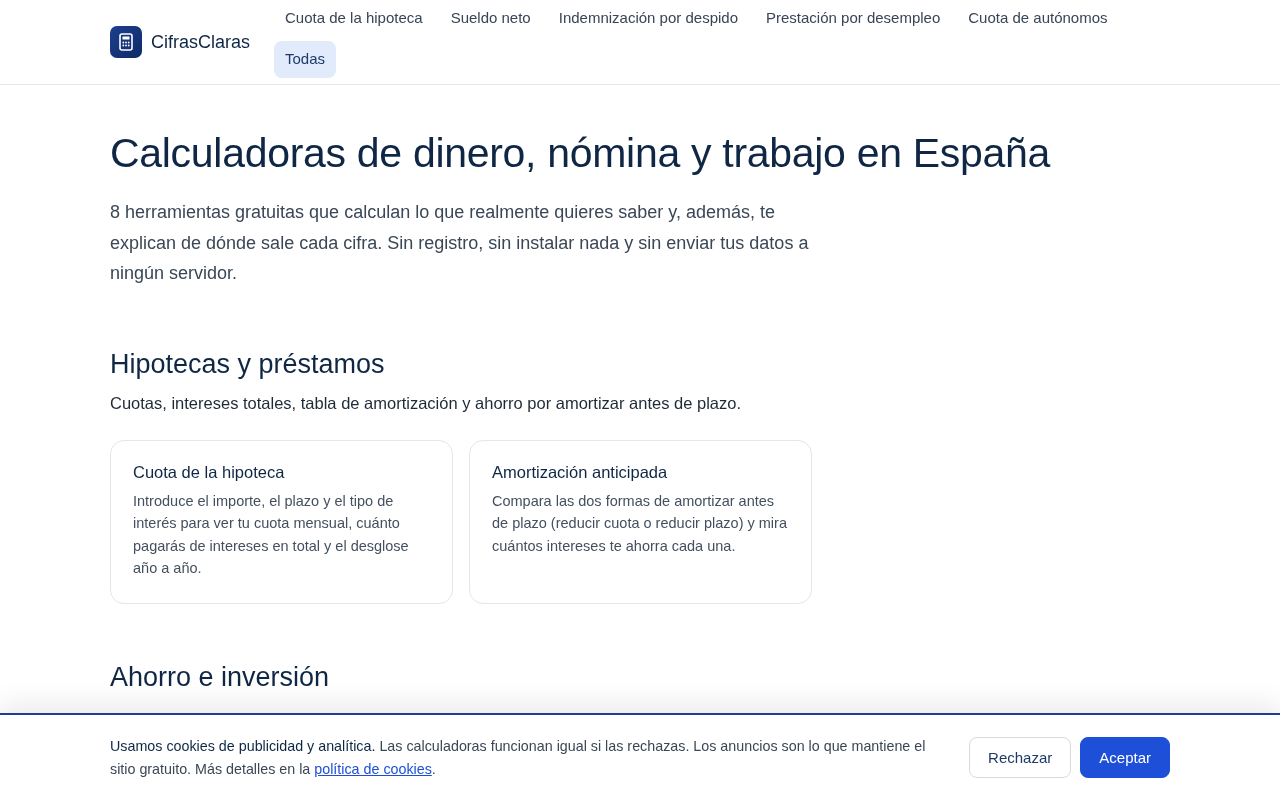 The width and height of the screenshot is (1280, 800). What do you see at coordinates (281, 472) in the screenshot?
I see `card-title: Cuota de la hipoteca` at bounding box center [281, 472].